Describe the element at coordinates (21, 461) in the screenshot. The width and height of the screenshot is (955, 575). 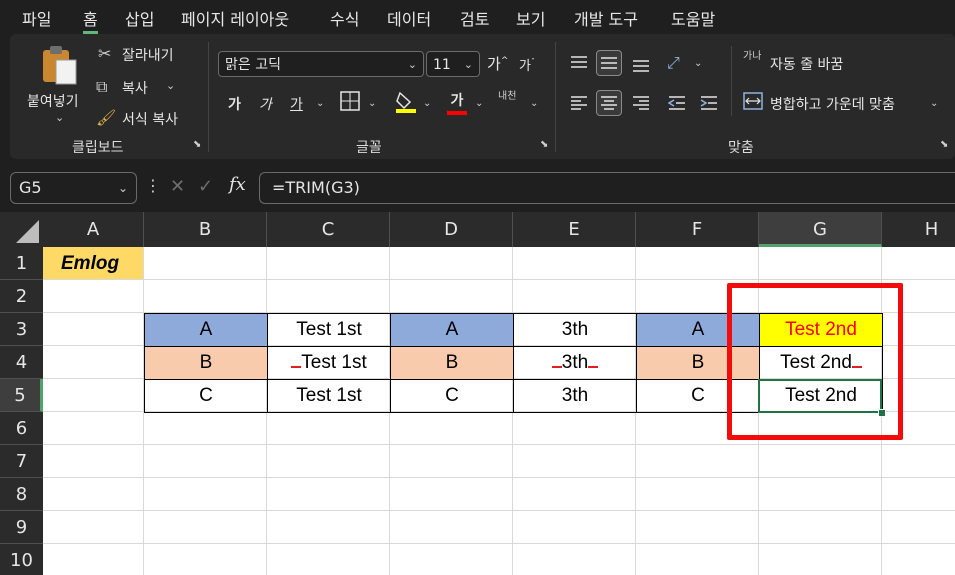
I see `row-header-7: 7` at that location.